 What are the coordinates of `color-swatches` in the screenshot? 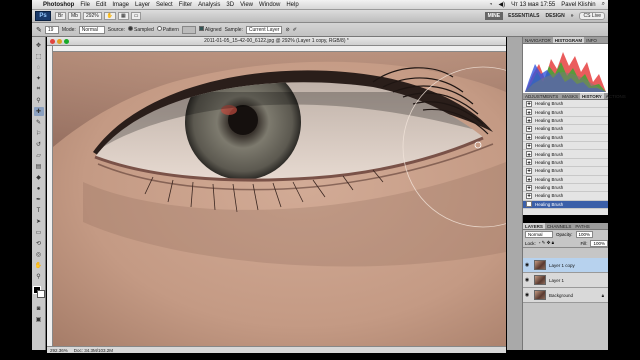 It's located at (38, 292).